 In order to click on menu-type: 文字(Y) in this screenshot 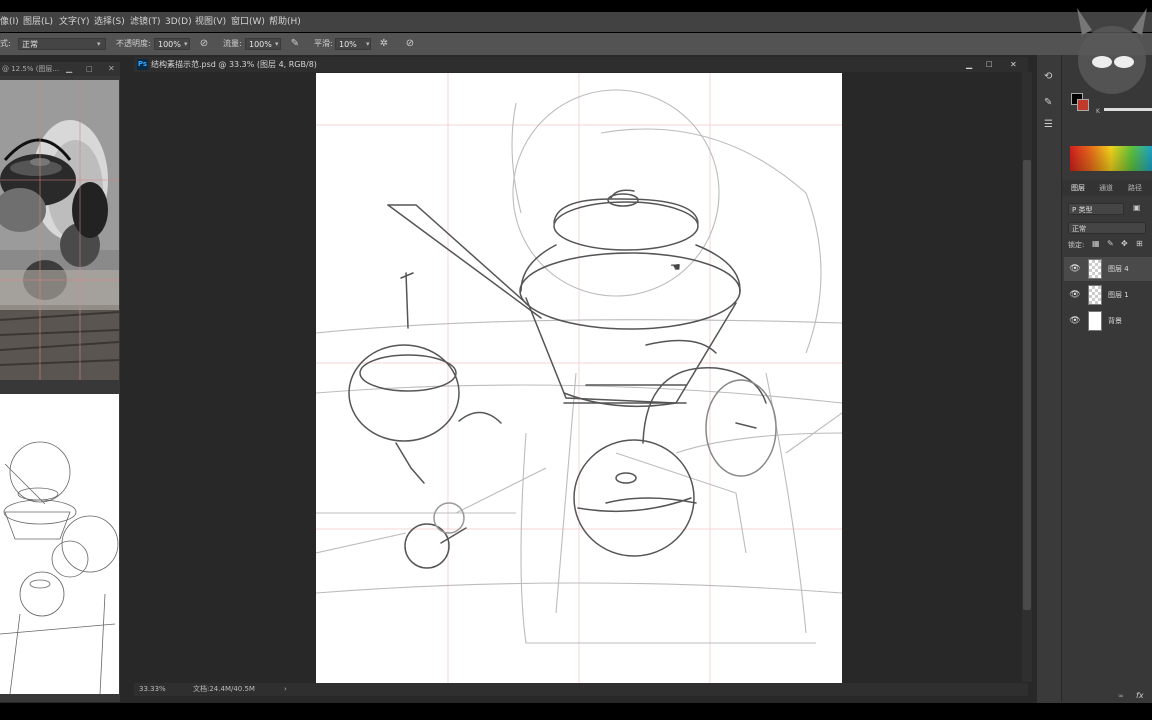, I will do `click(74, 22)`.